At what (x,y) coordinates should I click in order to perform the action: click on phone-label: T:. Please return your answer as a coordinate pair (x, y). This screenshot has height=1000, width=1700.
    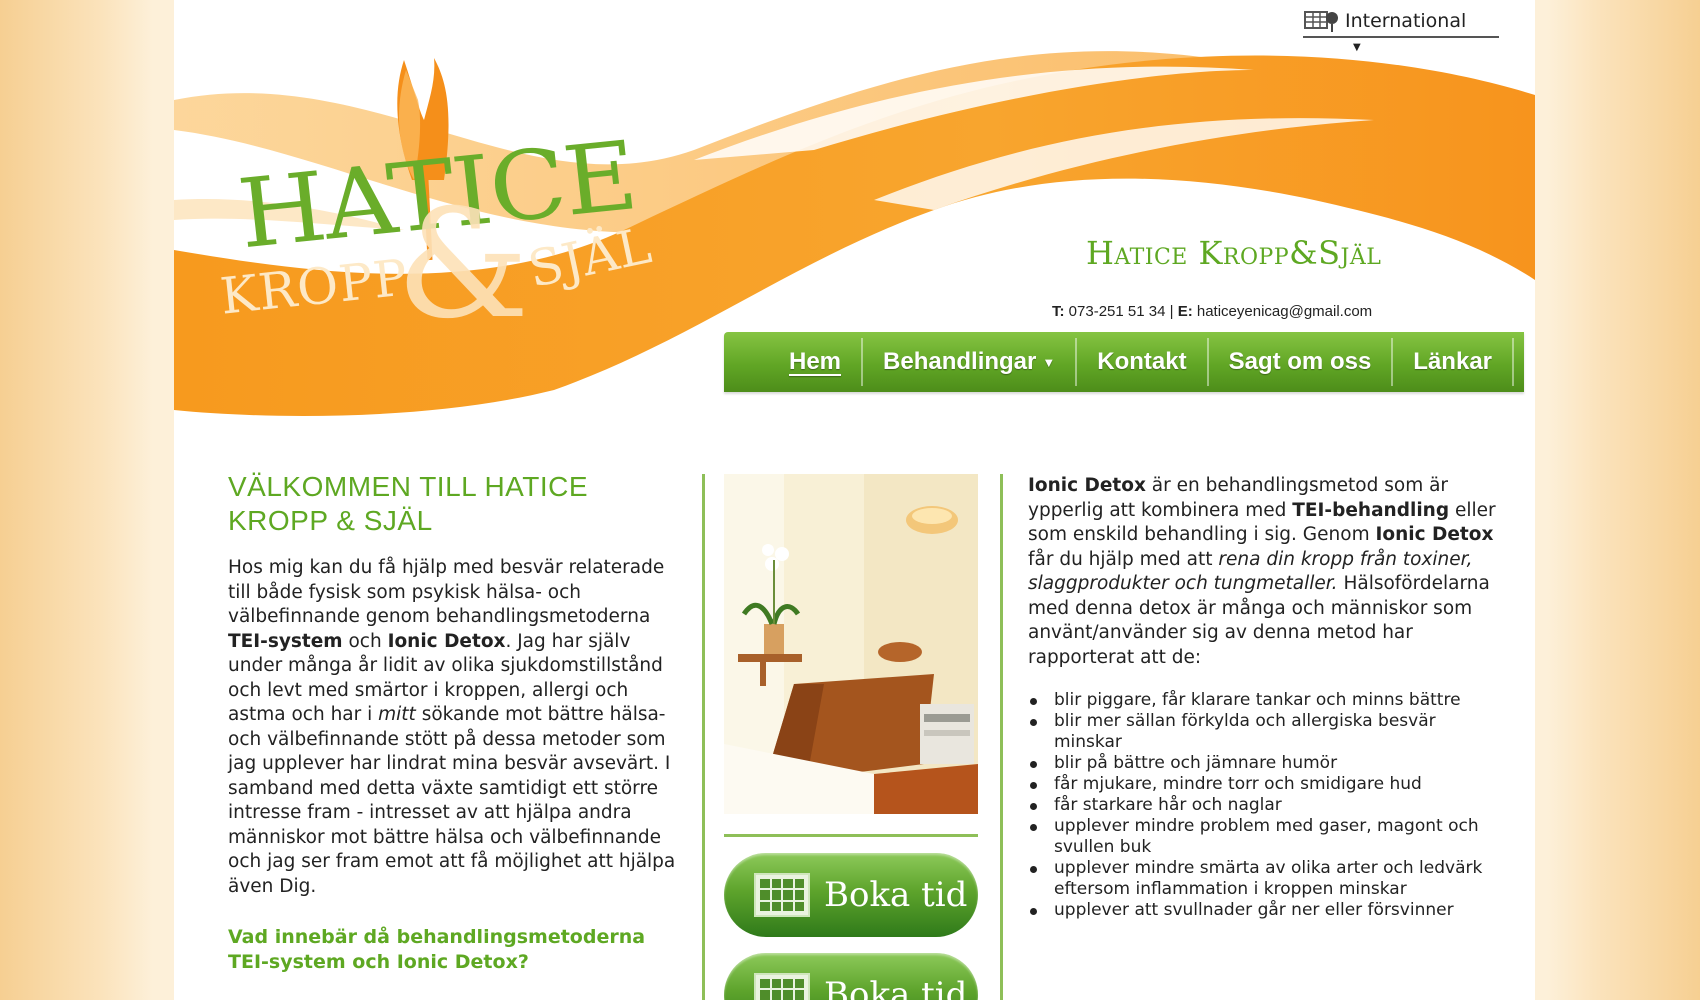
    Looking at the image, I should click on (1058, 311).